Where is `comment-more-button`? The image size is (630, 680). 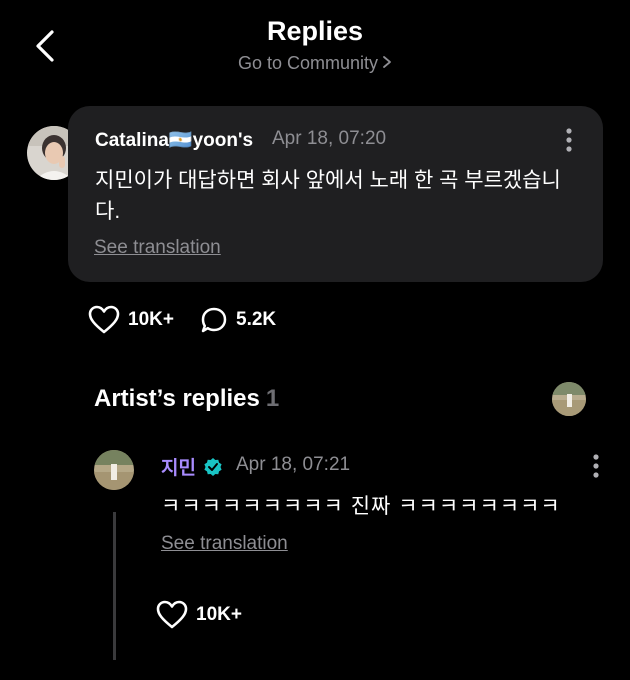
comment-more-button is located at coordinates (569, 140).